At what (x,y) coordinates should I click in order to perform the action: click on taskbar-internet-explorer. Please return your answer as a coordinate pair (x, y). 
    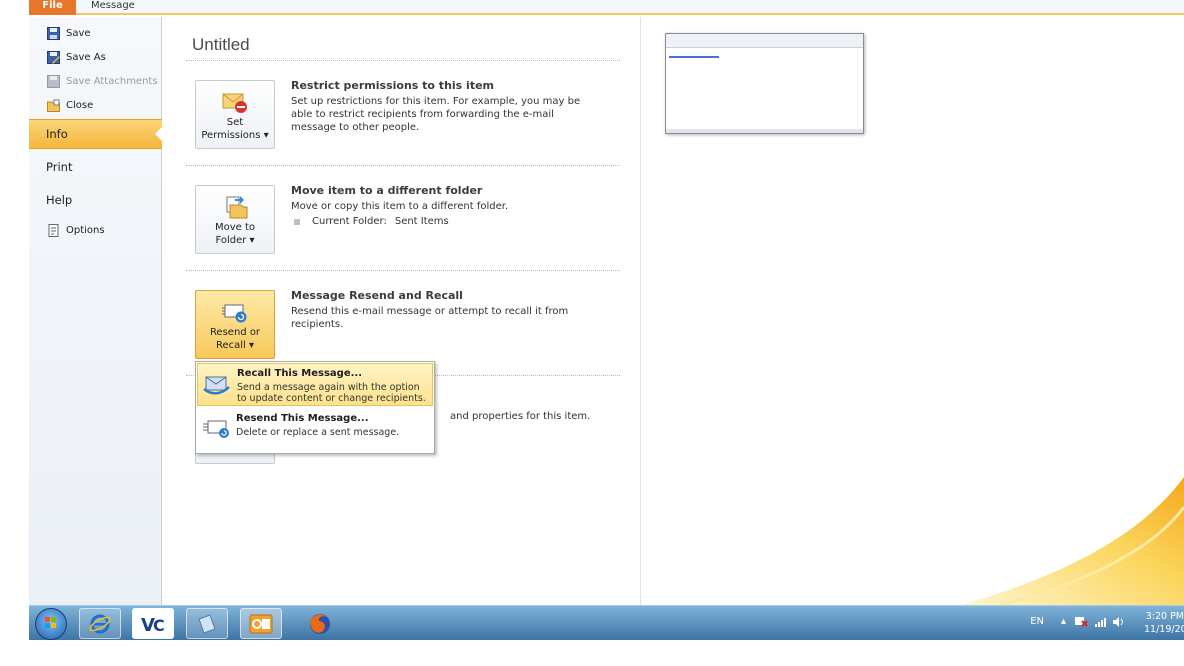
    Looking at the image, I should click on (100, 623).